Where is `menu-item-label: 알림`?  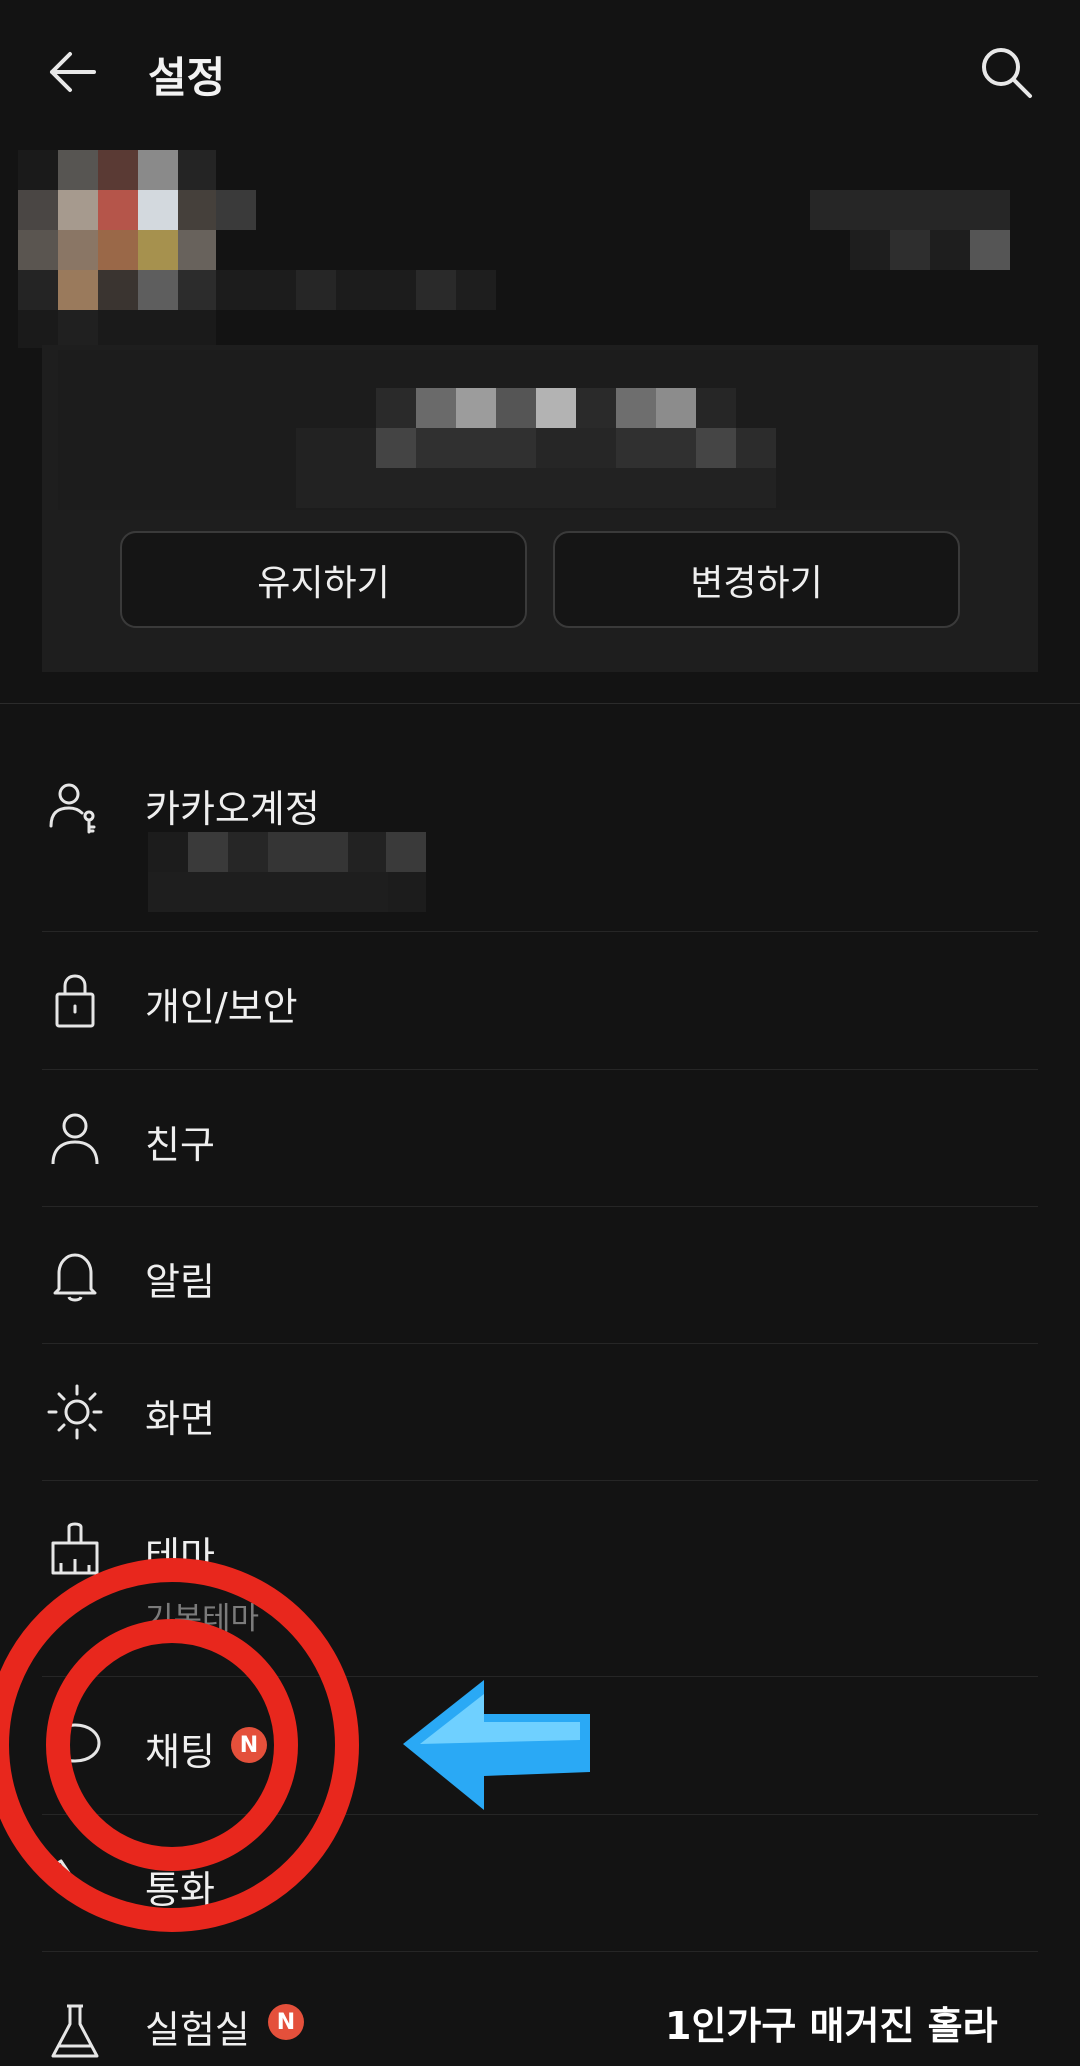
menu-item-label: 알림 is located at coordinates (180, 1282).